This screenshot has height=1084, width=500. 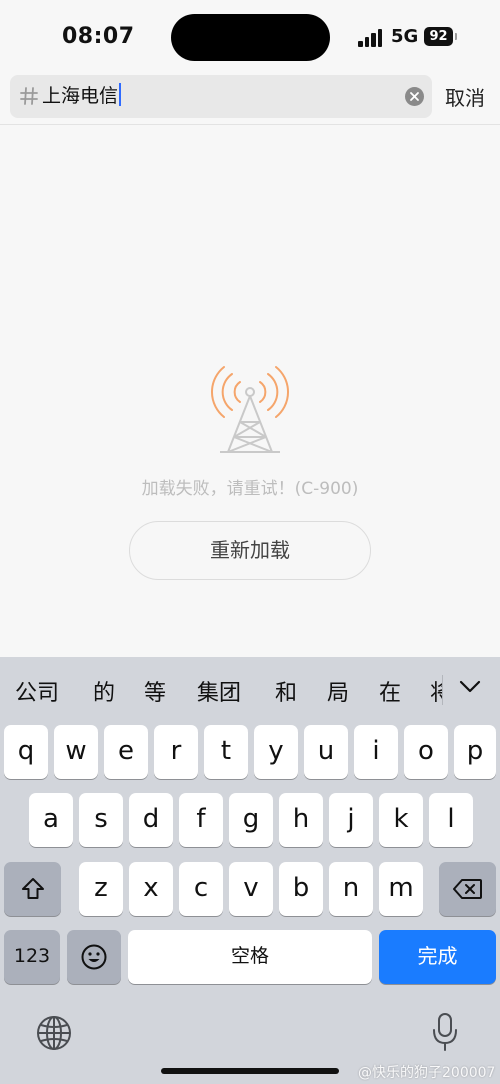 What do you see at coordinates (405, 36) in the screenshot?
I see `network-type: 5G` at bounding box center [405, 36].